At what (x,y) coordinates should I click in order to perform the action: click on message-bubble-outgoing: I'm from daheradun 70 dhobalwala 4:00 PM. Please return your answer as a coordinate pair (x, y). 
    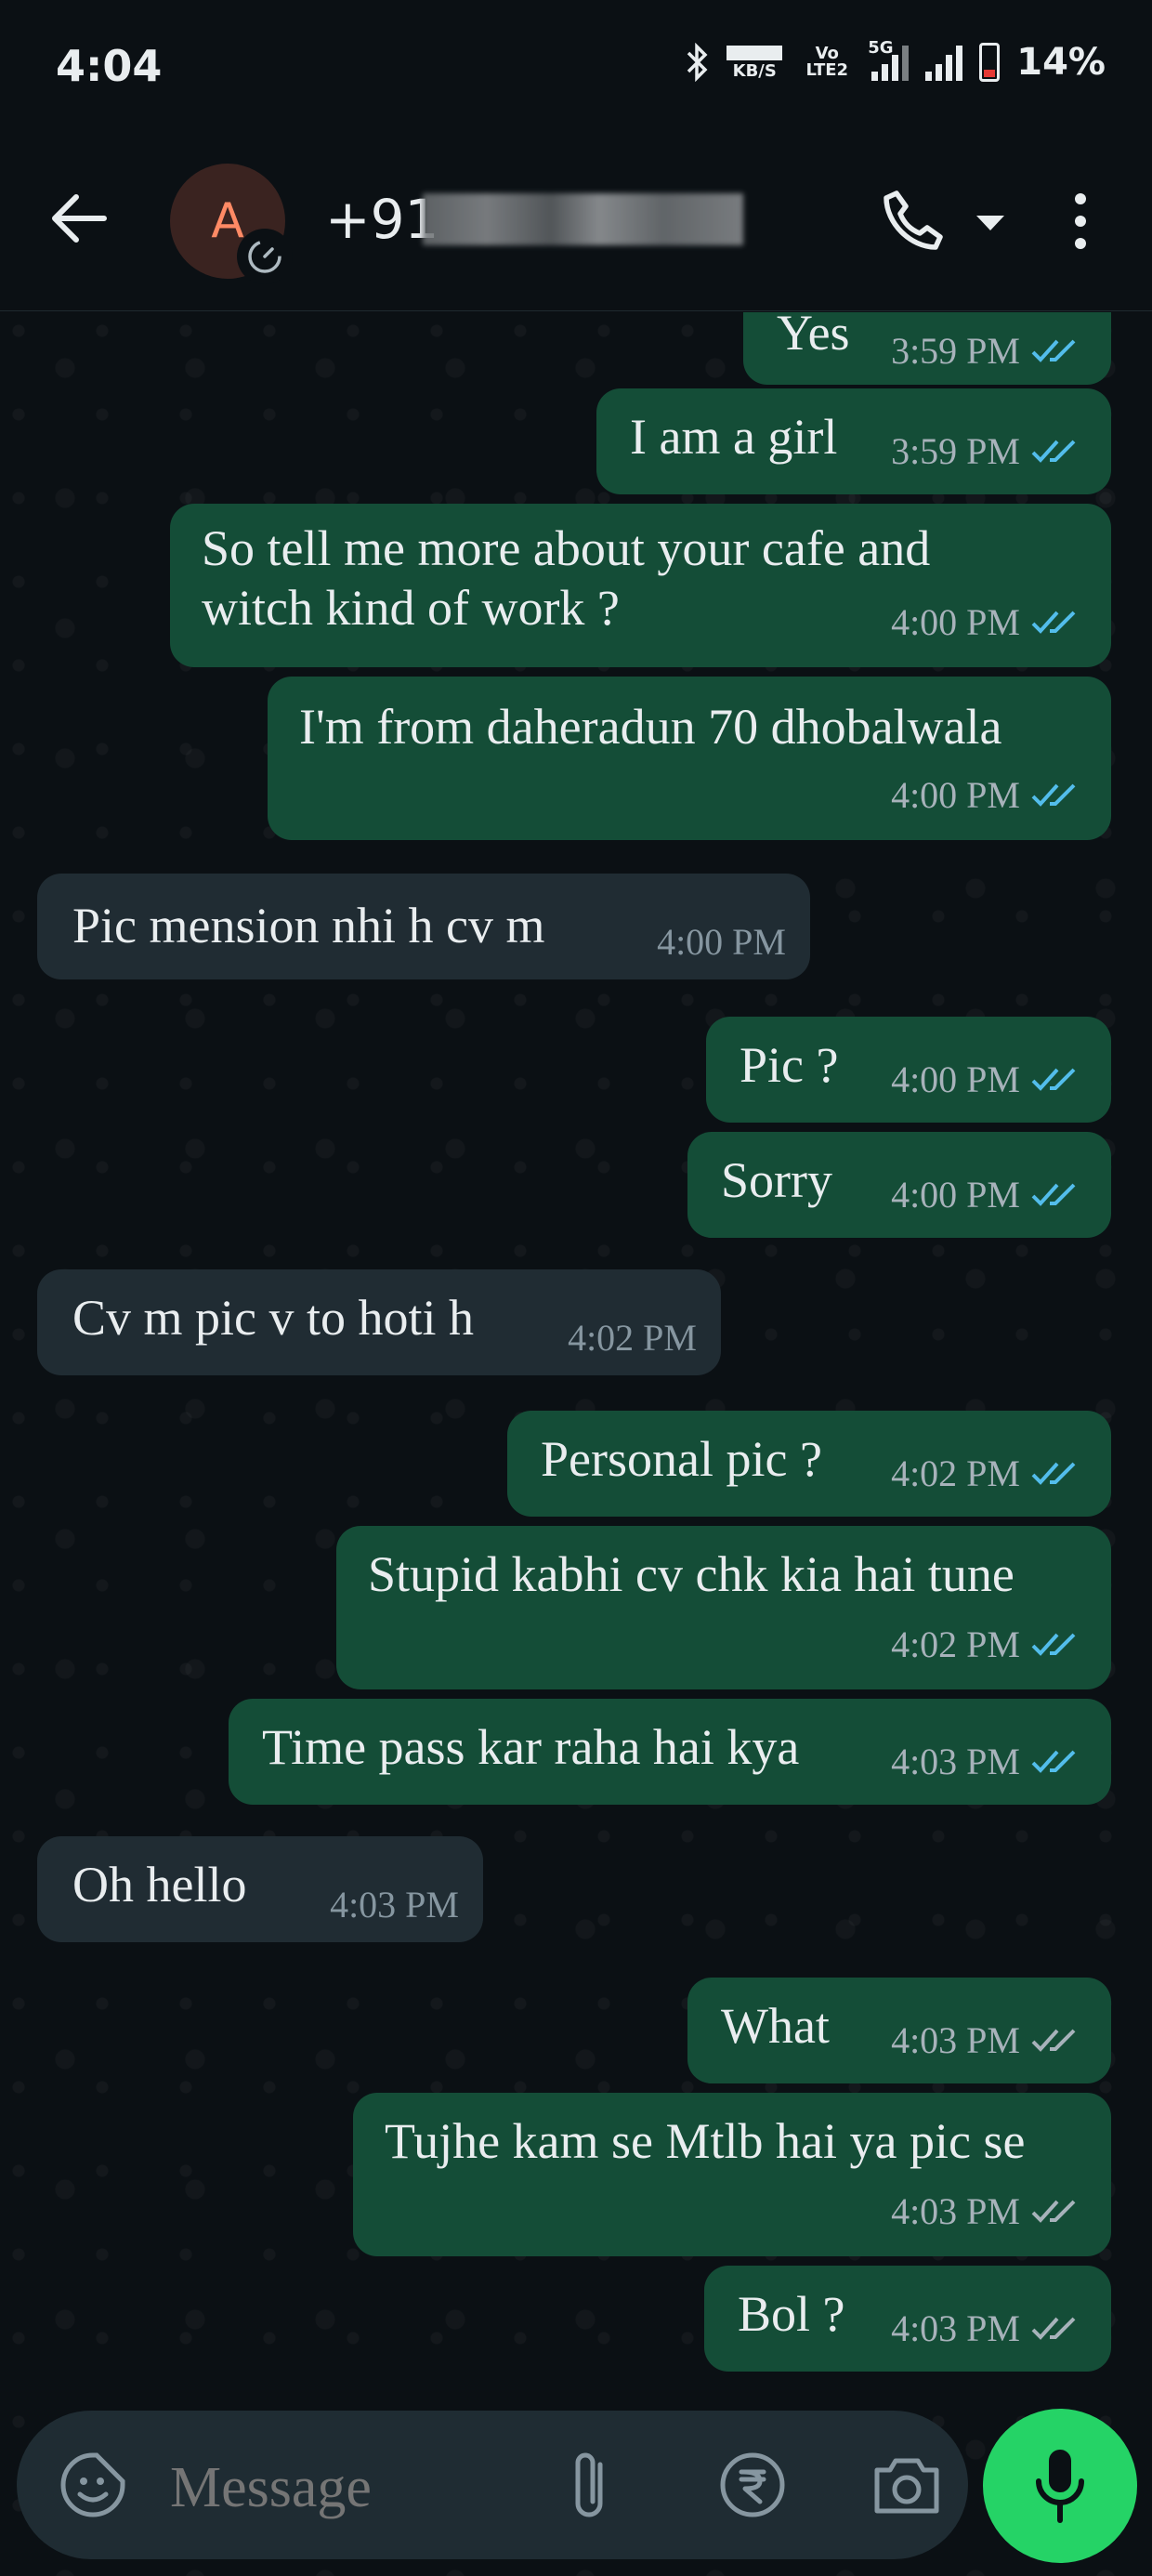
    Looking at the image, I should click on (689, 758).